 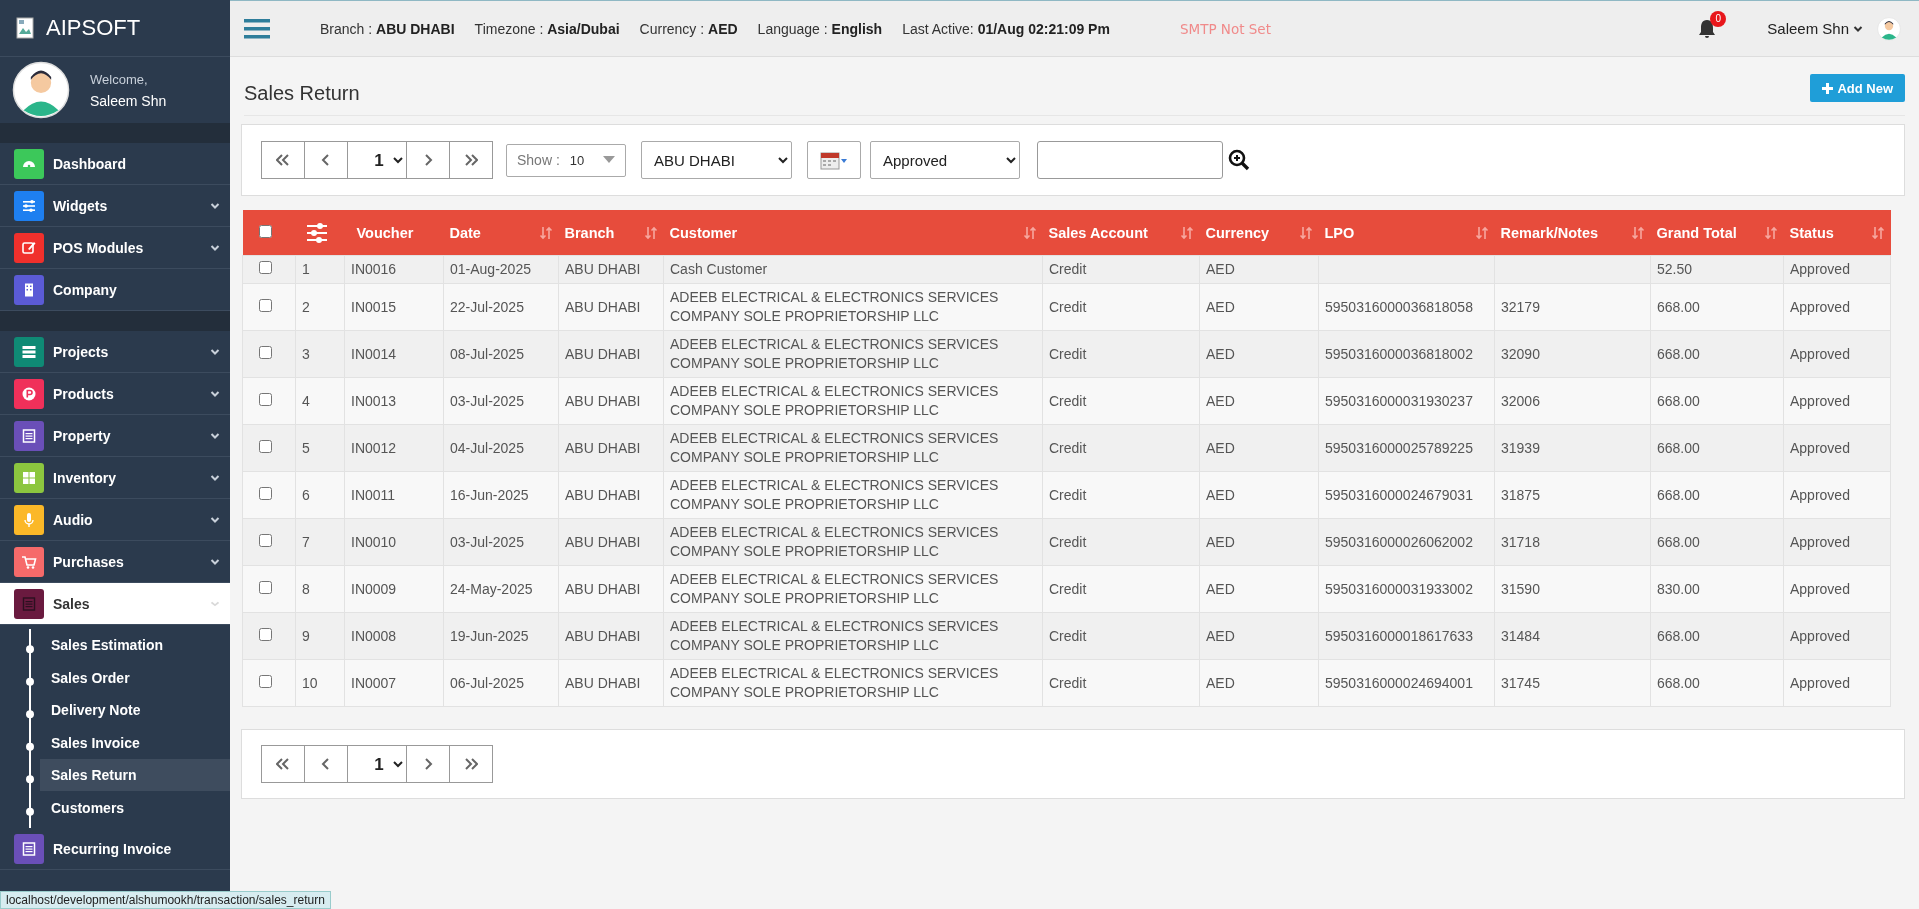 What do you see at coordinates (115, 206) in the screenshot?
I see `sidebar-item: Widgets` at bounding box center [115, 206].